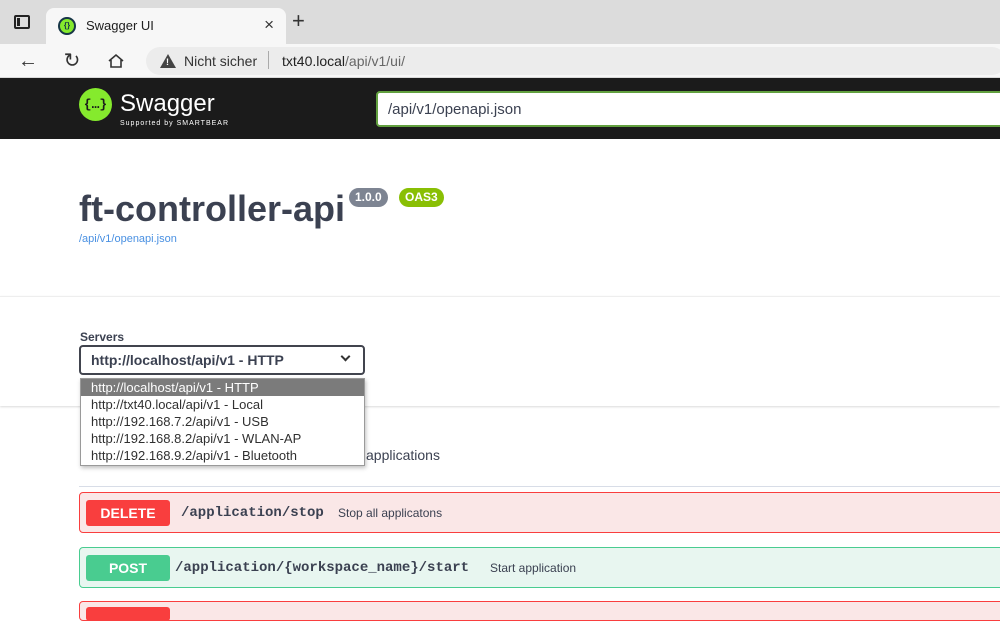 The width and height of the screenshot is (1000, 621). Describe the element at coordinates (390, 513) in the screenshot. I see `operation-summary: Stop all applicatons` at that location.